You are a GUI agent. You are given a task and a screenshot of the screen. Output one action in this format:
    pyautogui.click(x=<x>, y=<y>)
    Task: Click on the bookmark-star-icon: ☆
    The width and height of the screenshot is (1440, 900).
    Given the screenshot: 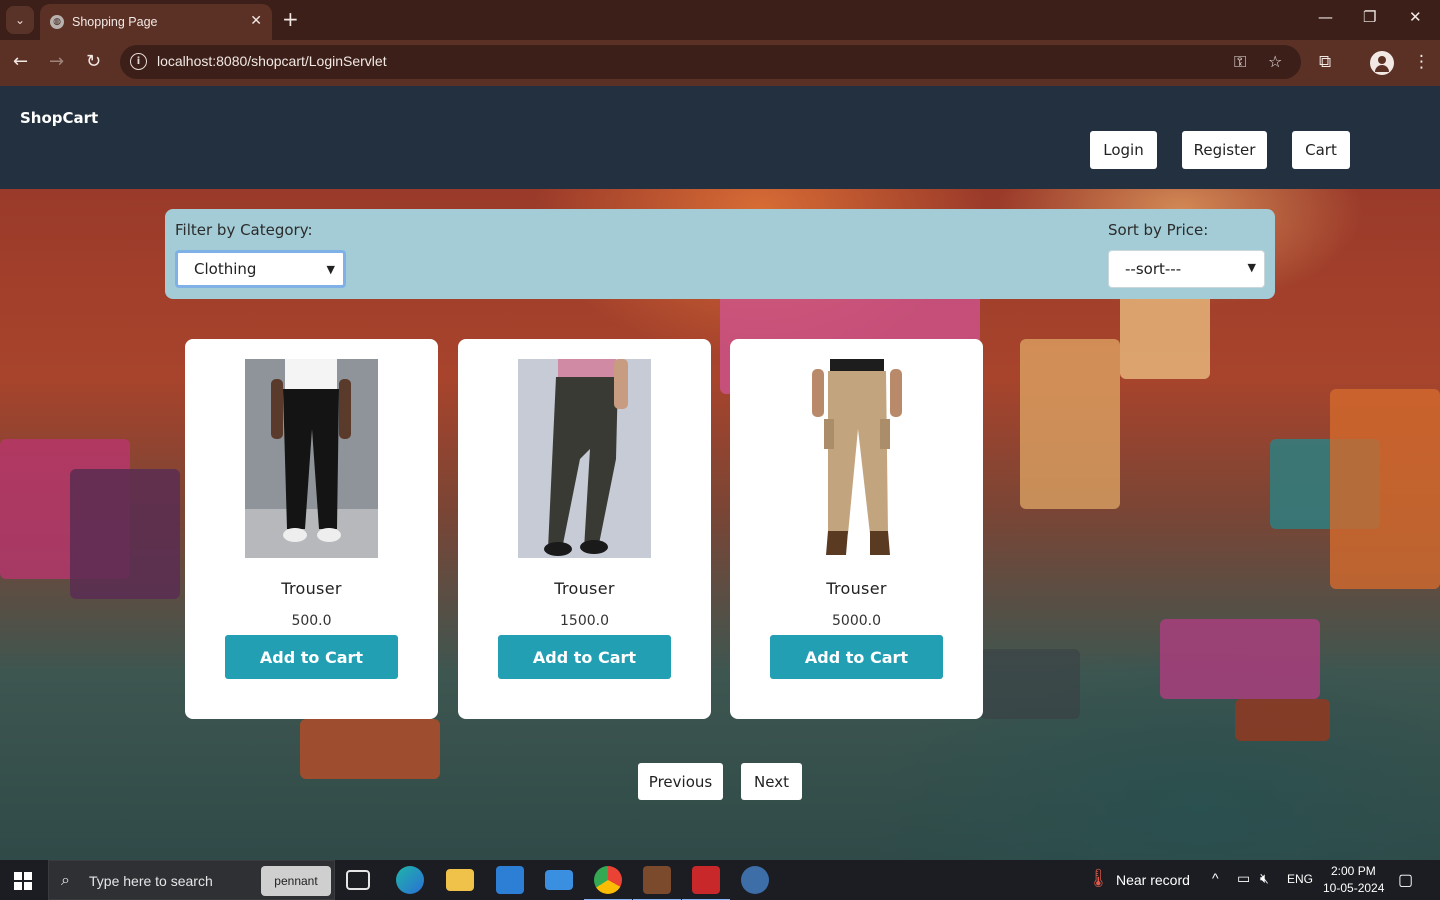 What is the action you would take?
    pyautogui.click(x=1275, y=61)
    